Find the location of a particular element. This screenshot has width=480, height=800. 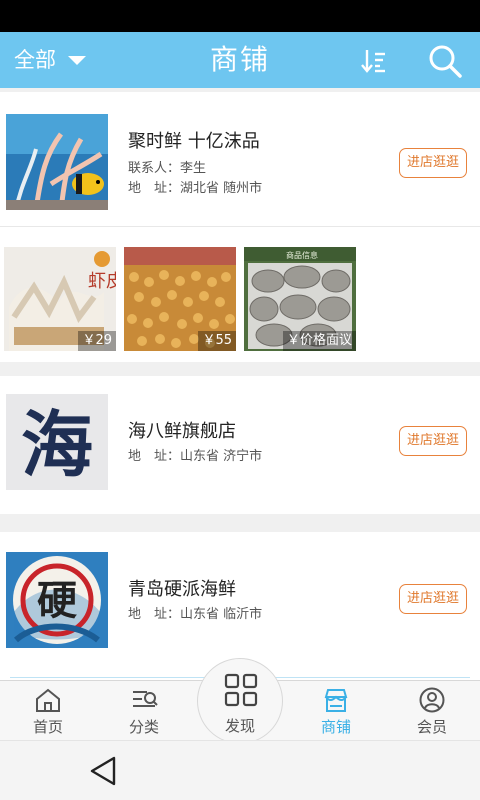

tab-label: 商铺 is located at coordinates (335, 727).